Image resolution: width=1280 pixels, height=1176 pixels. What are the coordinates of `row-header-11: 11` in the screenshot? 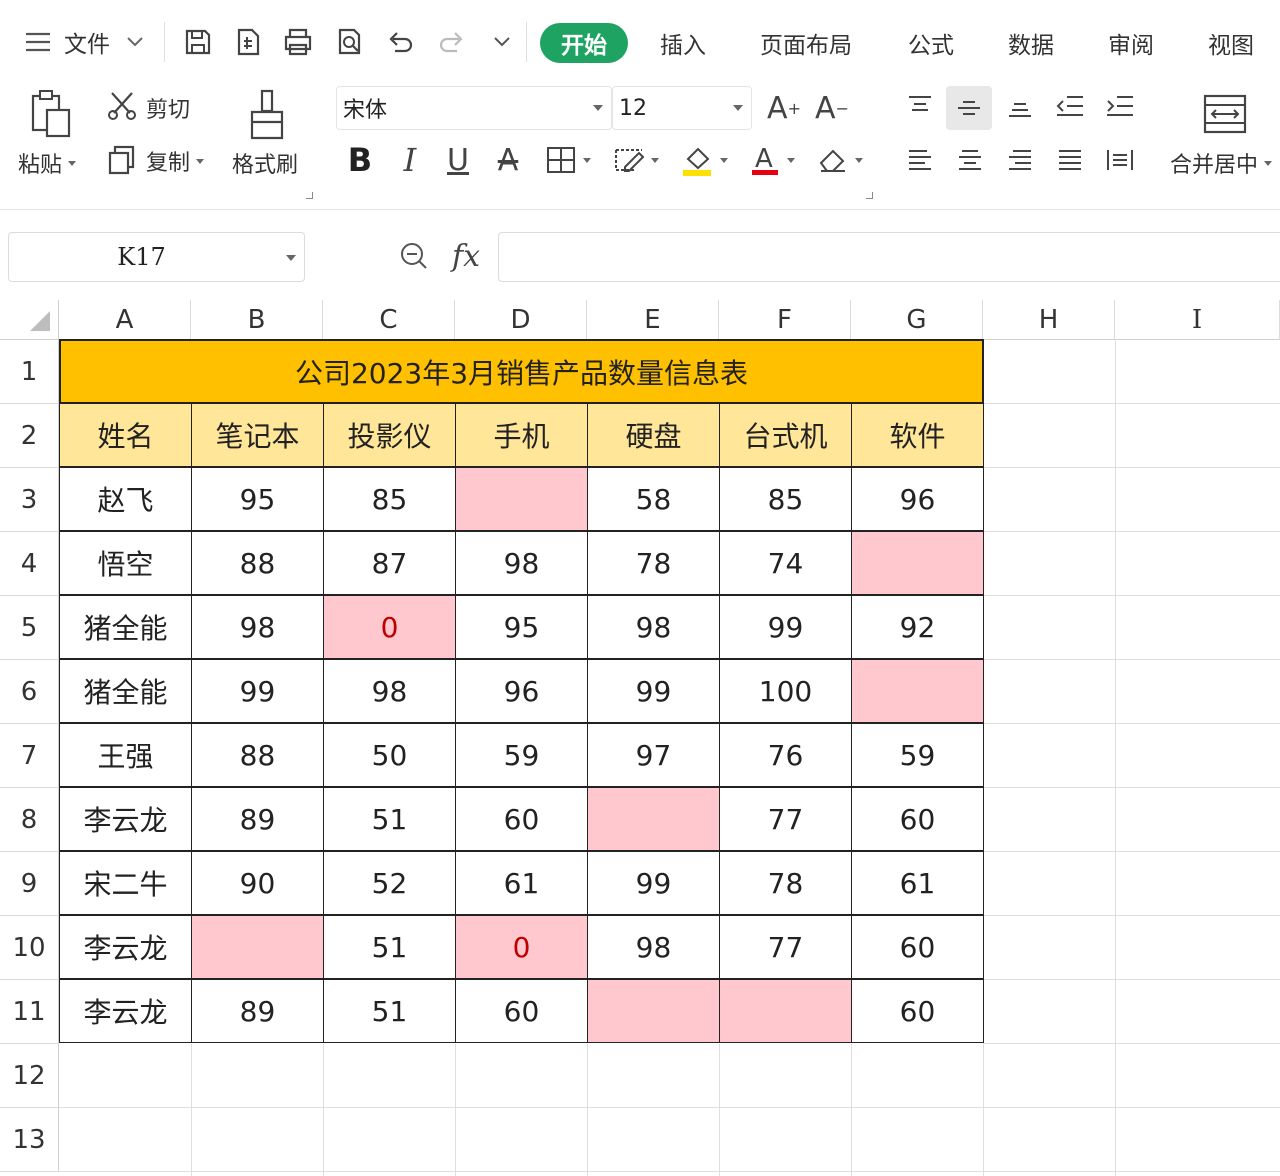 It's located at (29, 1012).